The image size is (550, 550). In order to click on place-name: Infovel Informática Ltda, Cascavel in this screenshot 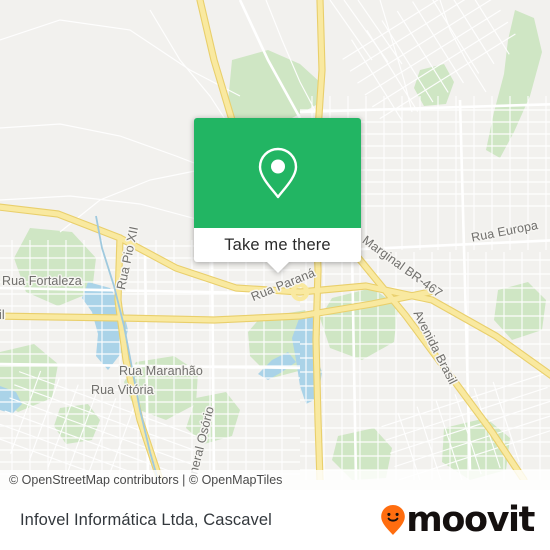, I will do `click(146, 519)`.